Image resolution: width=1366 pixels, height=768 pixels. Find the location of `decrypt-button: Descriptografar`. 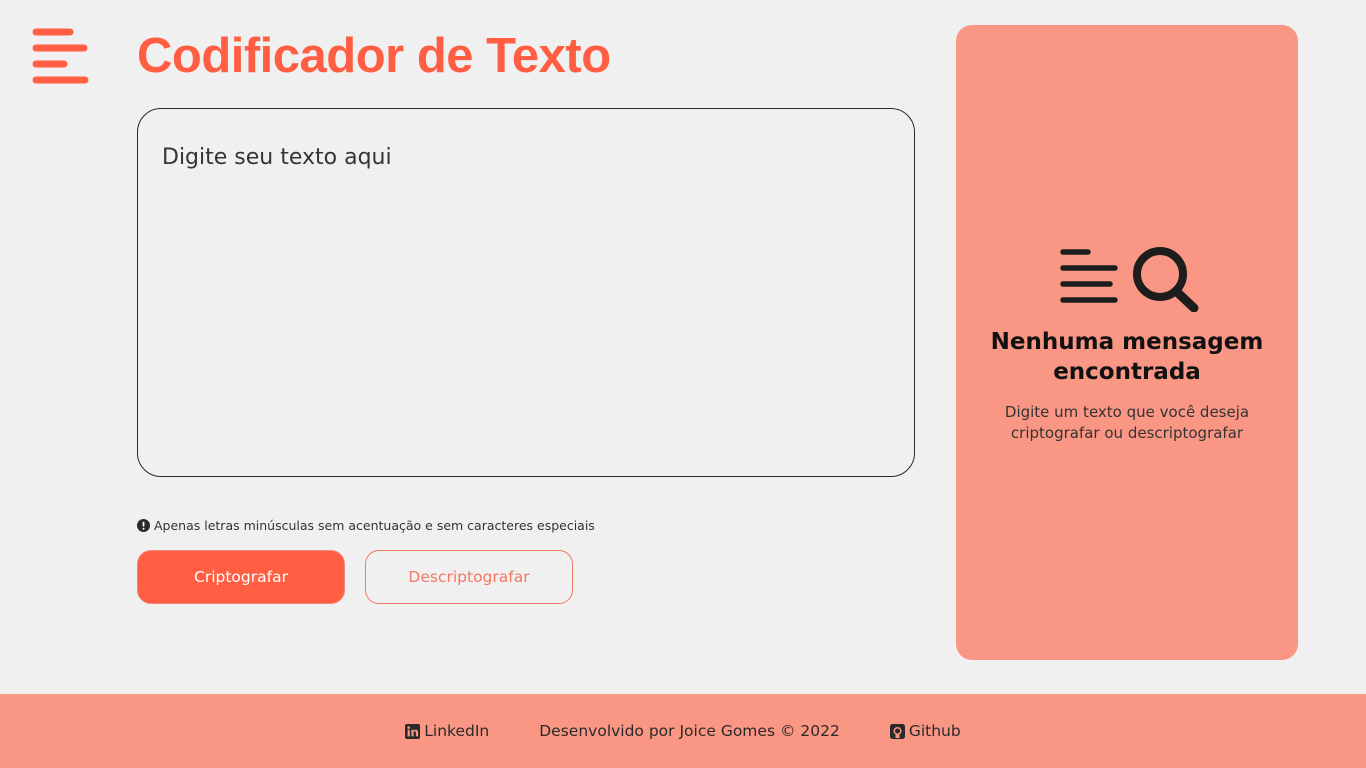

decrypt-button: Descriptografar is located at coordinates (469, 577).